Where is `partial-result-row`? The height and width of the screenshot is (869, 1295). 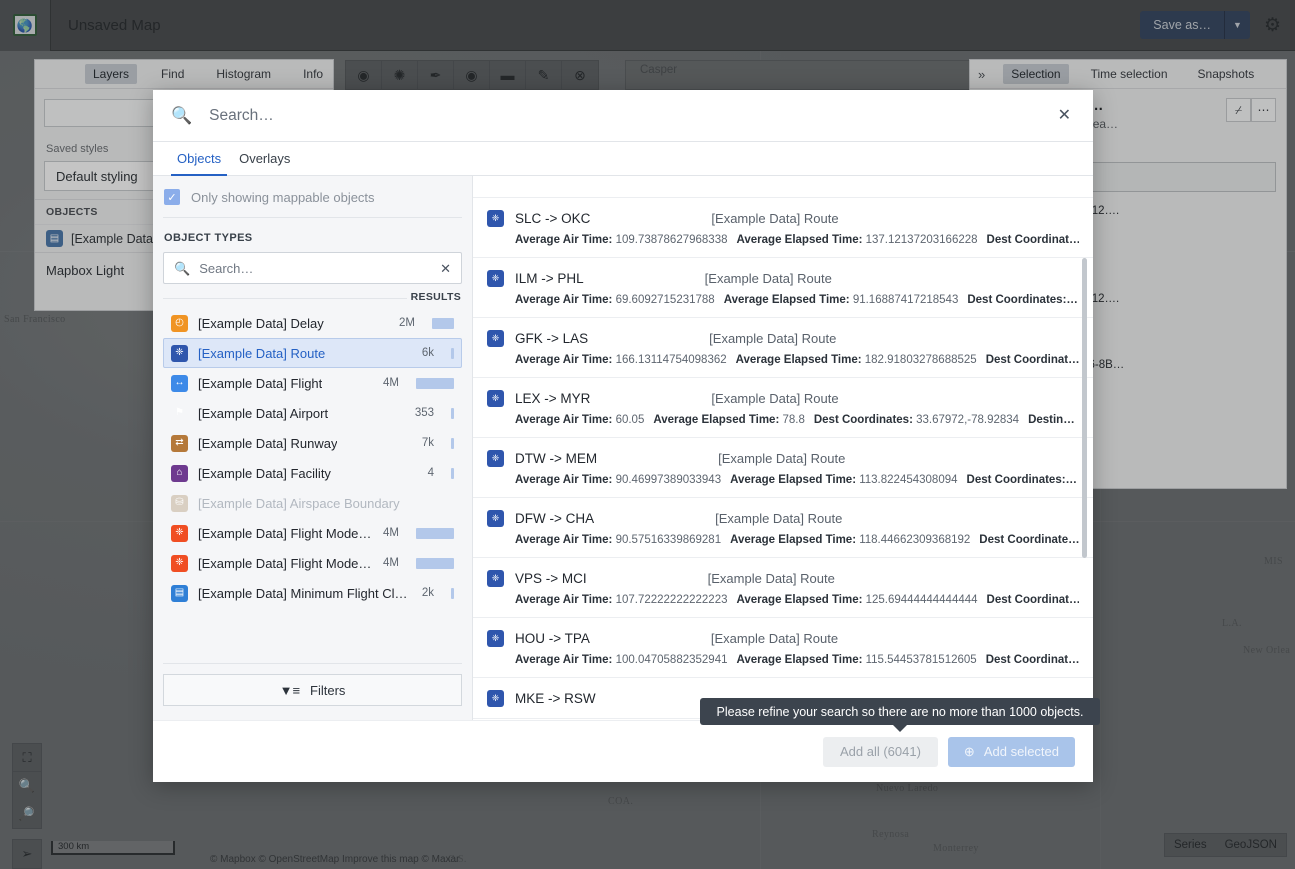 partial-result-row is located at coordinates (783, 187).